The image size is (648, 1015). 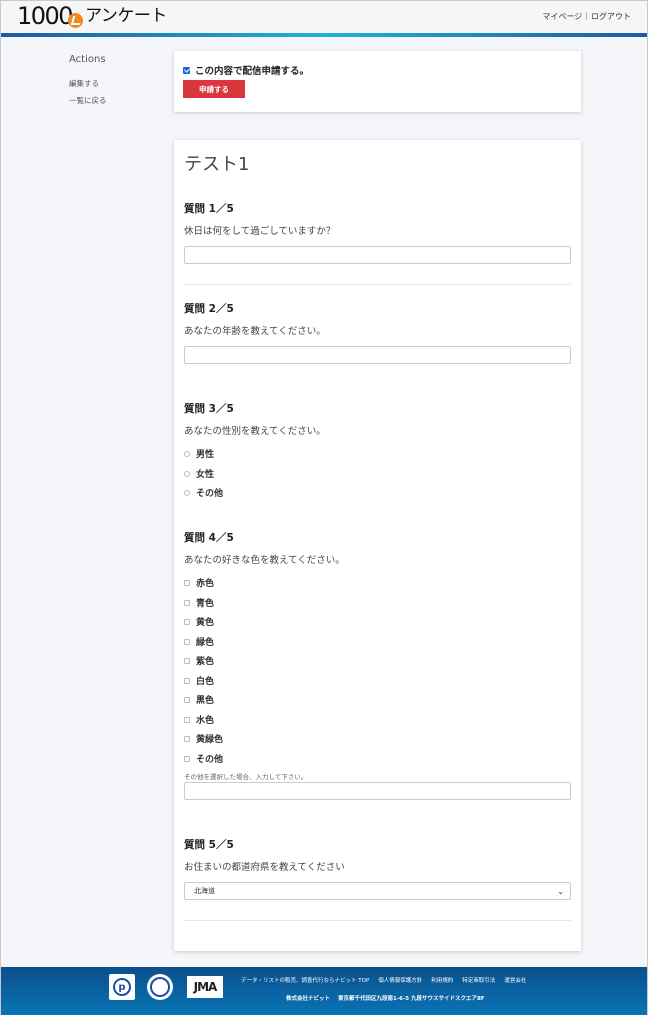 I want to click on question-3-option-female: 女性, so click(x=199, y=473).